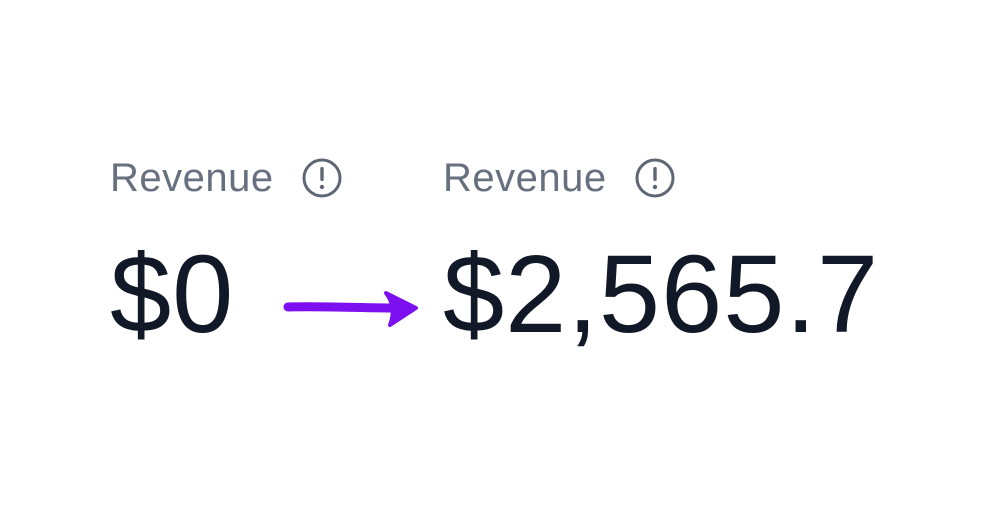 This screenshot has width=1000, height=517. Describe the element at coordinates (350, 309) in the screenshot. I see `right-arrow-icon` at that location.